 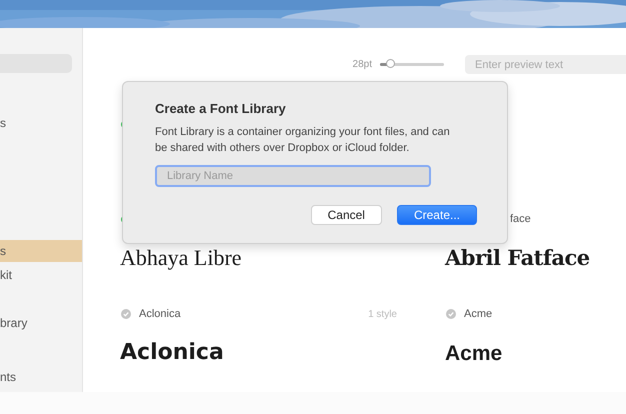 I want to click on font-sample: Abril Fatface, so click(x=518, y=257).